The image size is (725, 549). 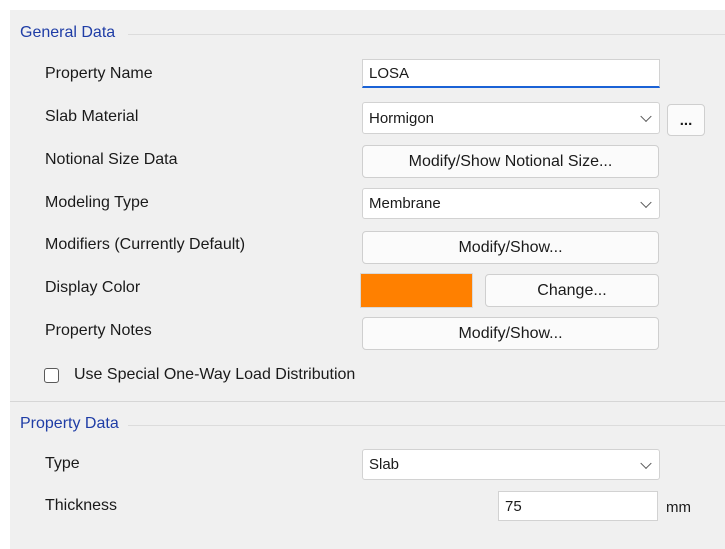 What do you see at coordinates (215, 374) in the screenshot?
I see `one-way-load-label: Use Special One-Way Load Distribution` at bounding box center [215, 374].